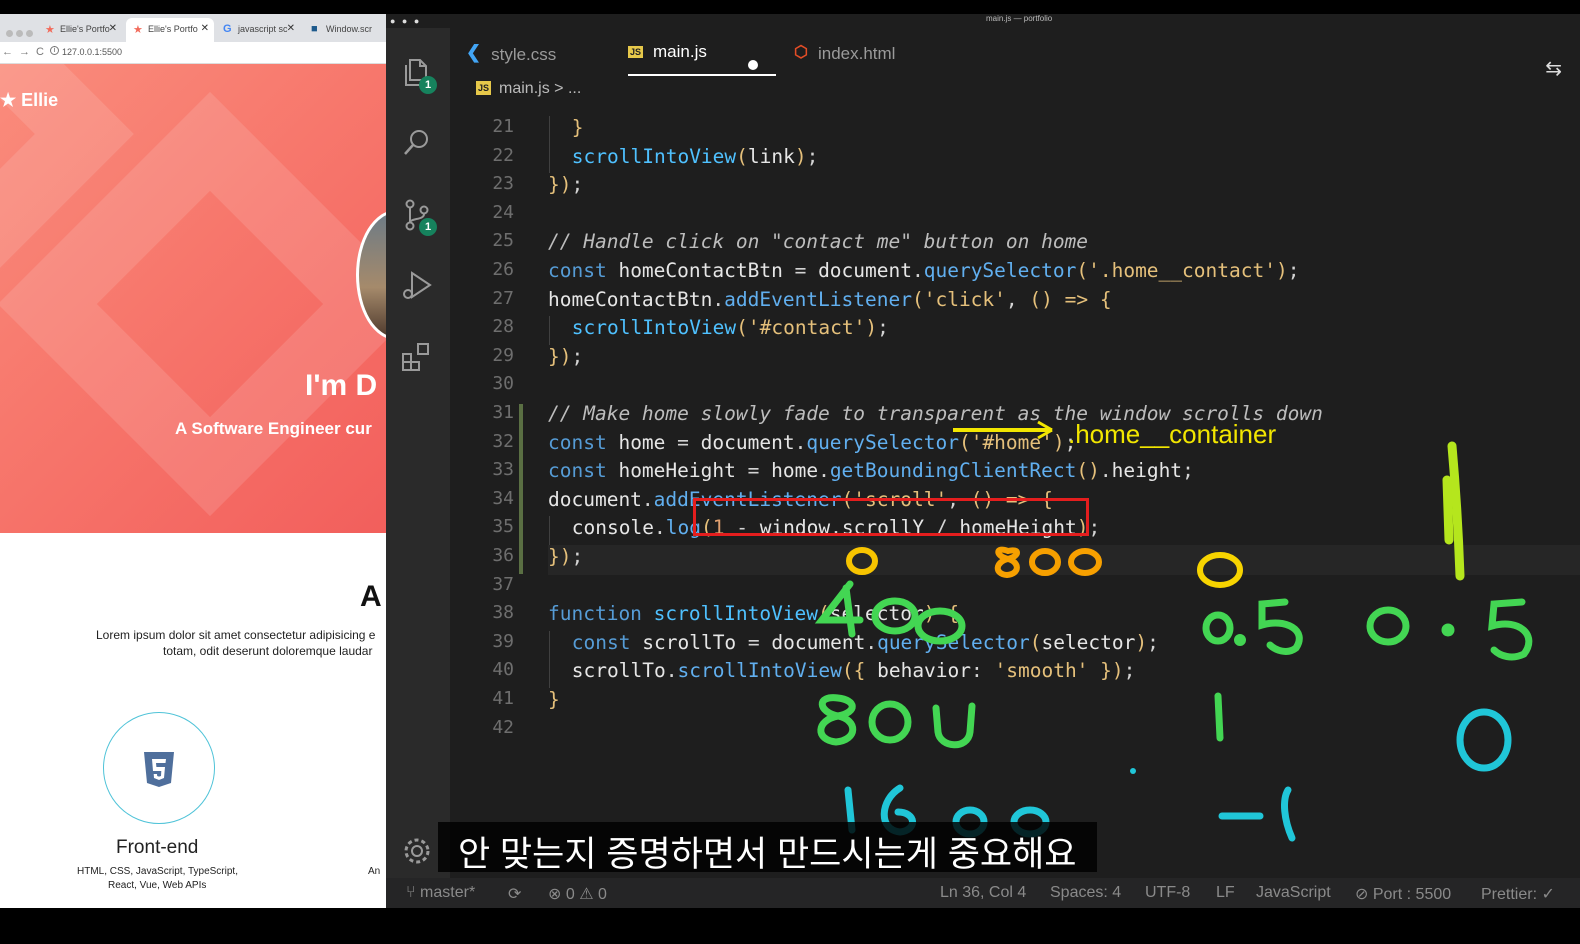 The image size is (1580, 944). Describe the element at coordinates (1172, 434) in the screenshot. I see `annotation-replacement-text: .home__container` at that location.